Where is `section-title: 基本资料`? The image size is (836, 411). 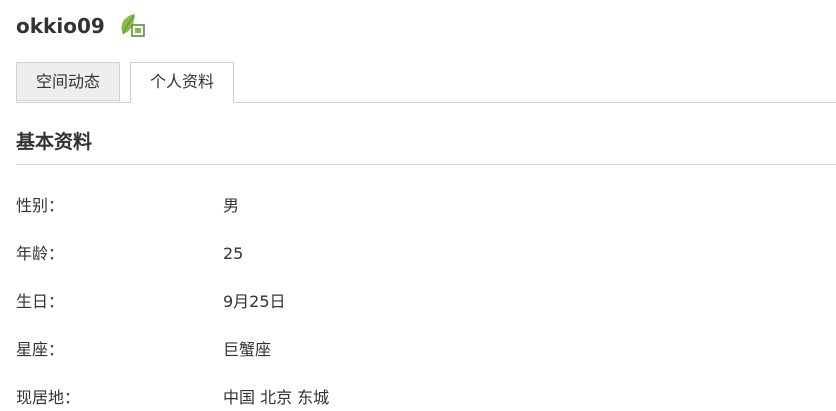 section-title: 基本资料 is located at coordinates (54, 142).